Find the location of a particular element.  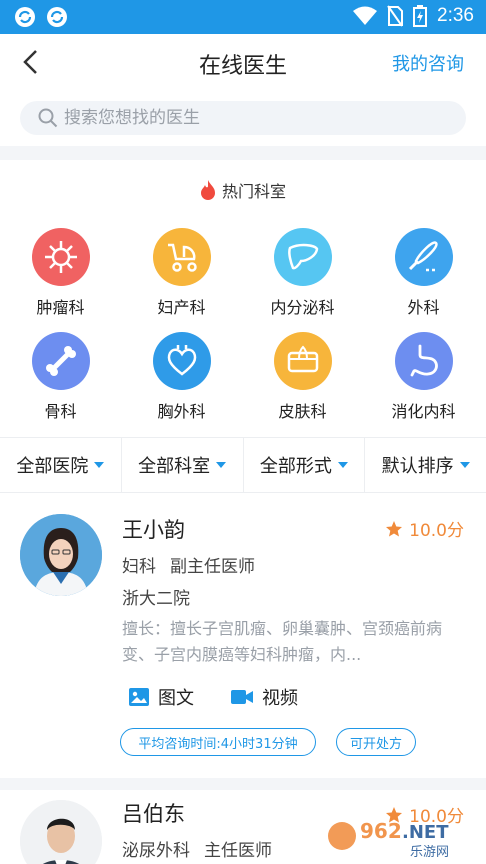

dept-obstetrics: 妇产科 is located at coordinates (181, 273).